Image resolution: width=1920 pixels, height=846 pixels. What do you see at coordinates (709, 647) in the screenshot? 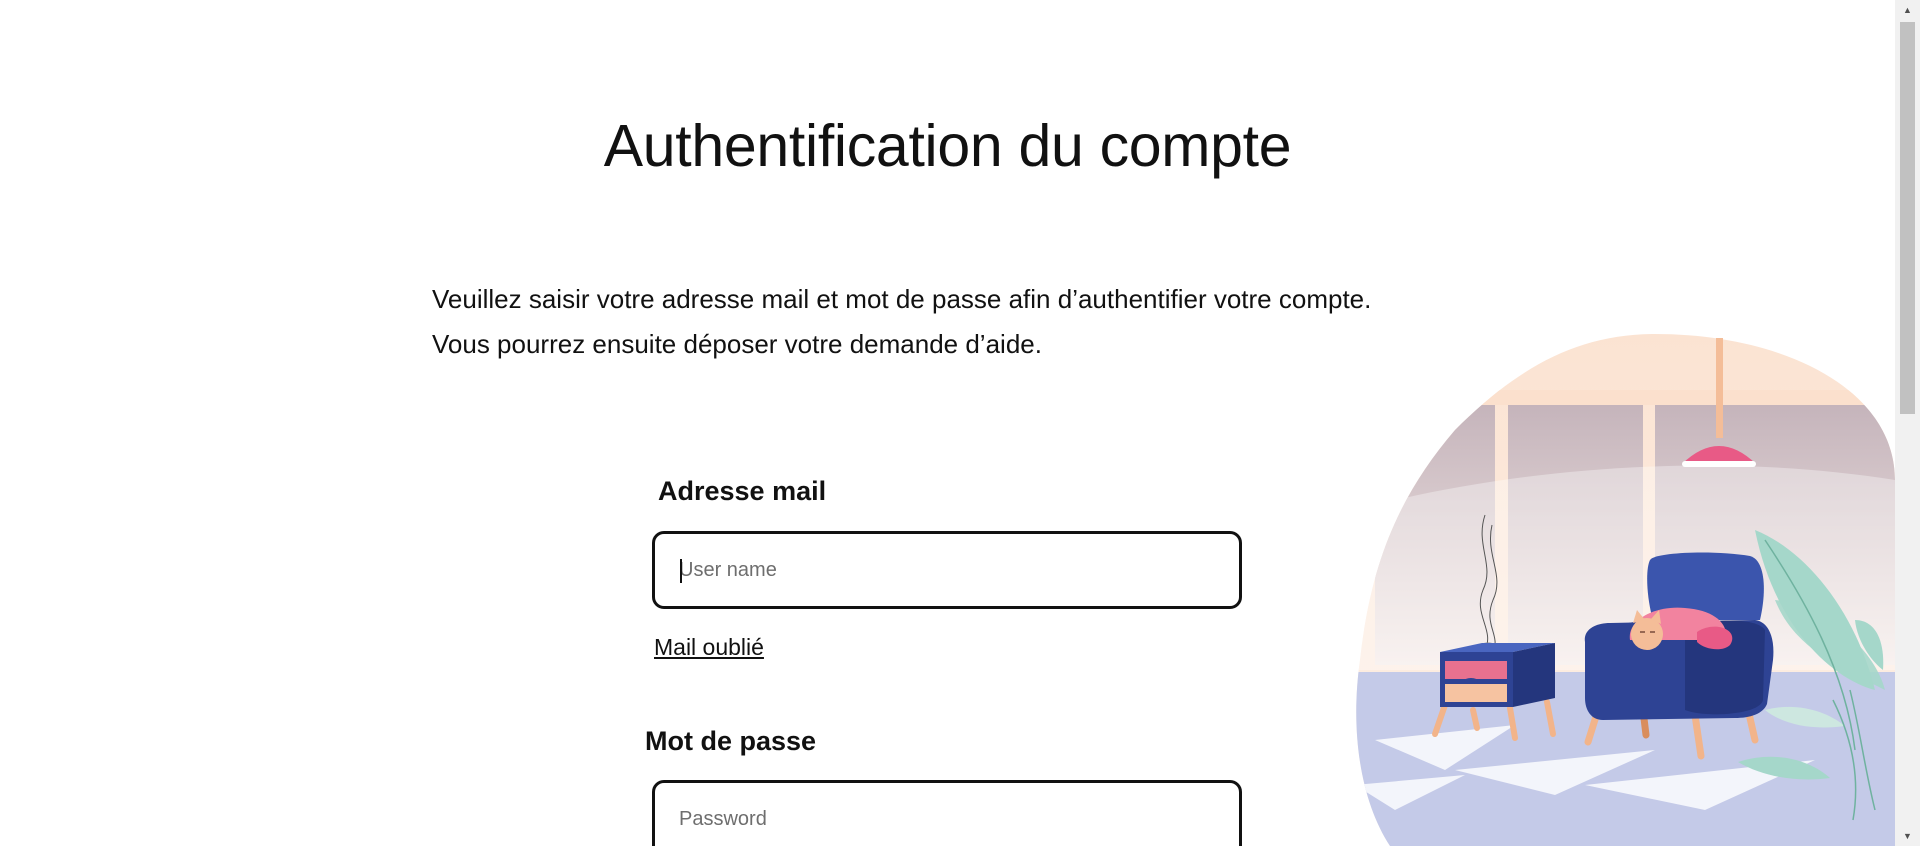
I see `forgot-mail-link: Mail oublié` at bounding box center [709, 647].